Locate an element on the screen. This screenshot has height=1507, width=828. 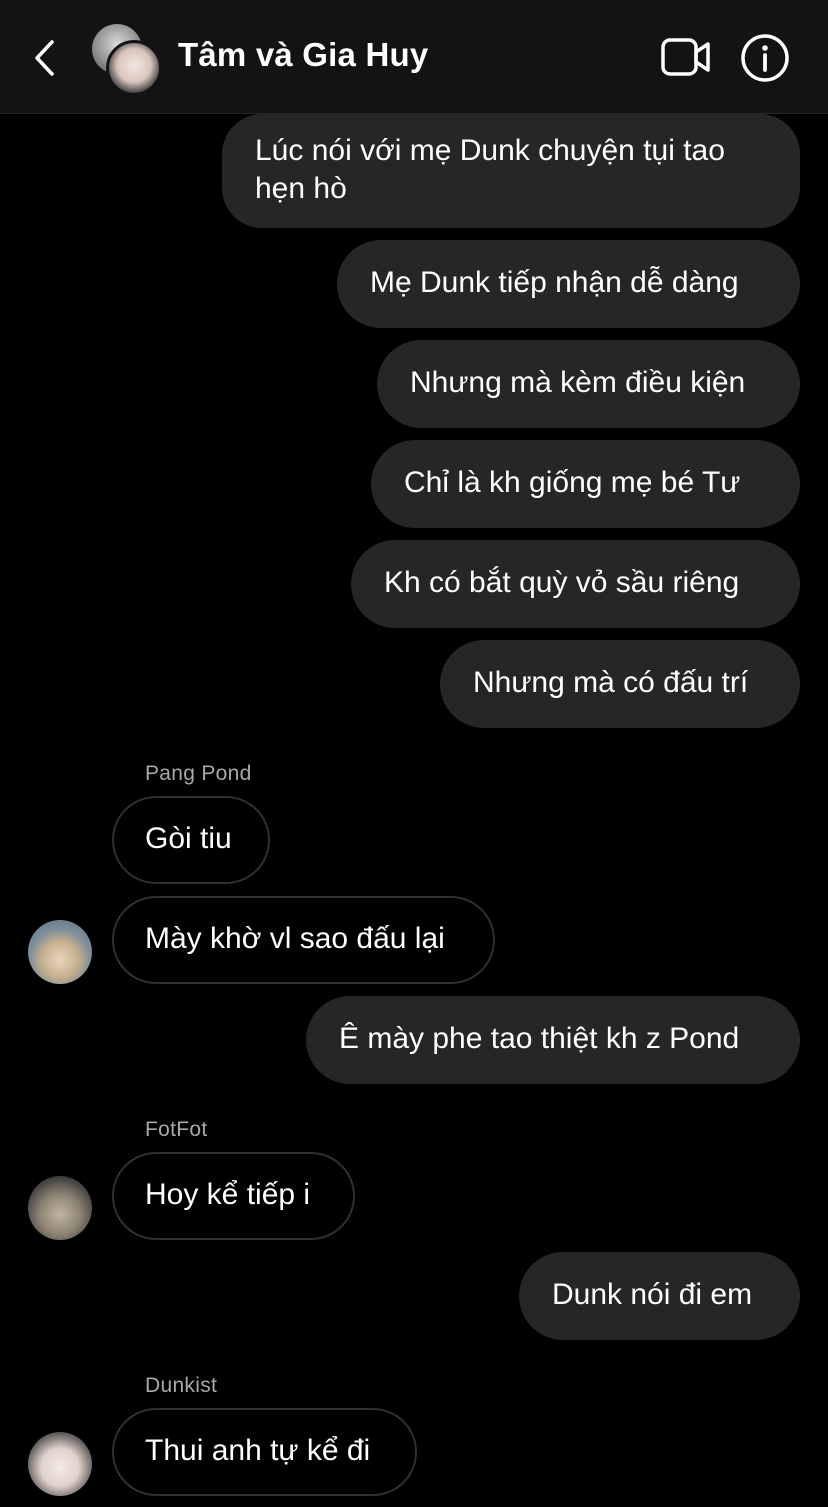
back-button is located at coordinates (45, 58).